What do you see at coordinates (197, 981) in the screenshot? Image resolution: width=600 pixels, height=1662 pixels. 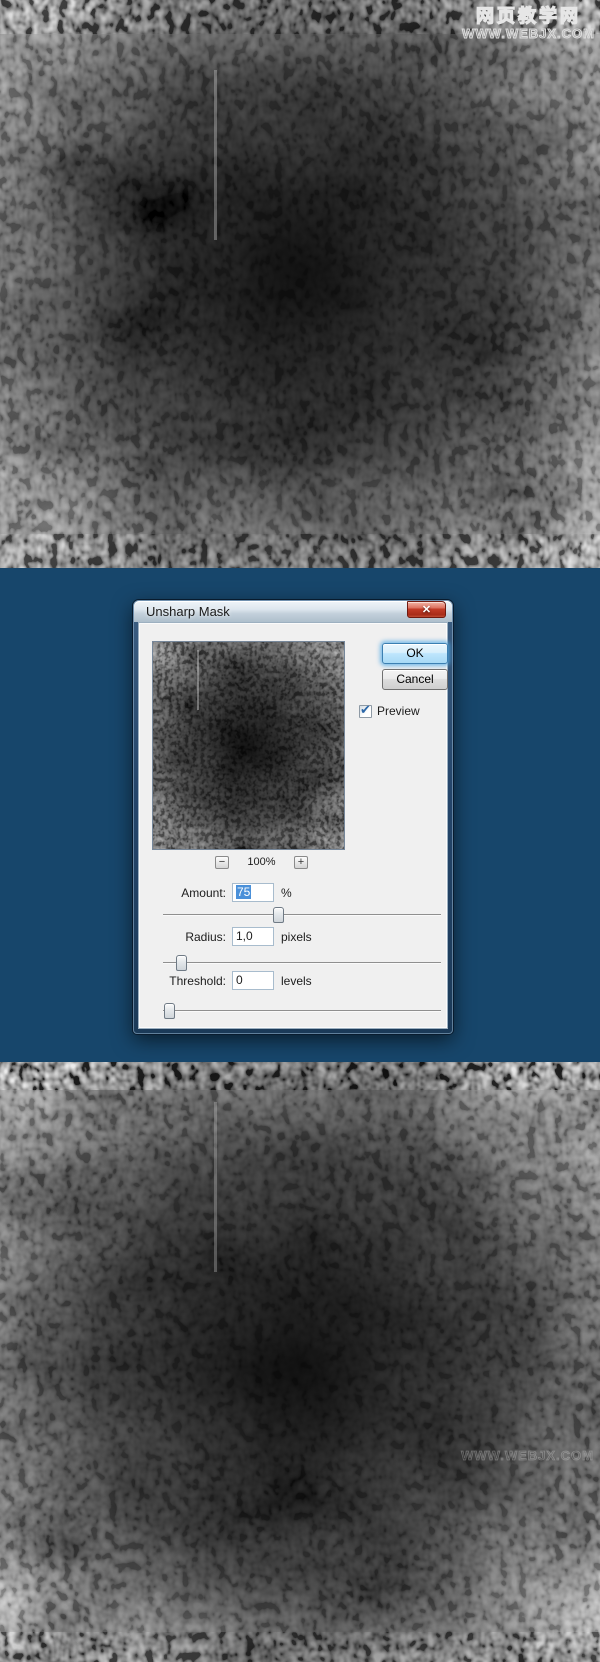 I see `threshold-label: Threshold:` at bounding box center [197, 981].